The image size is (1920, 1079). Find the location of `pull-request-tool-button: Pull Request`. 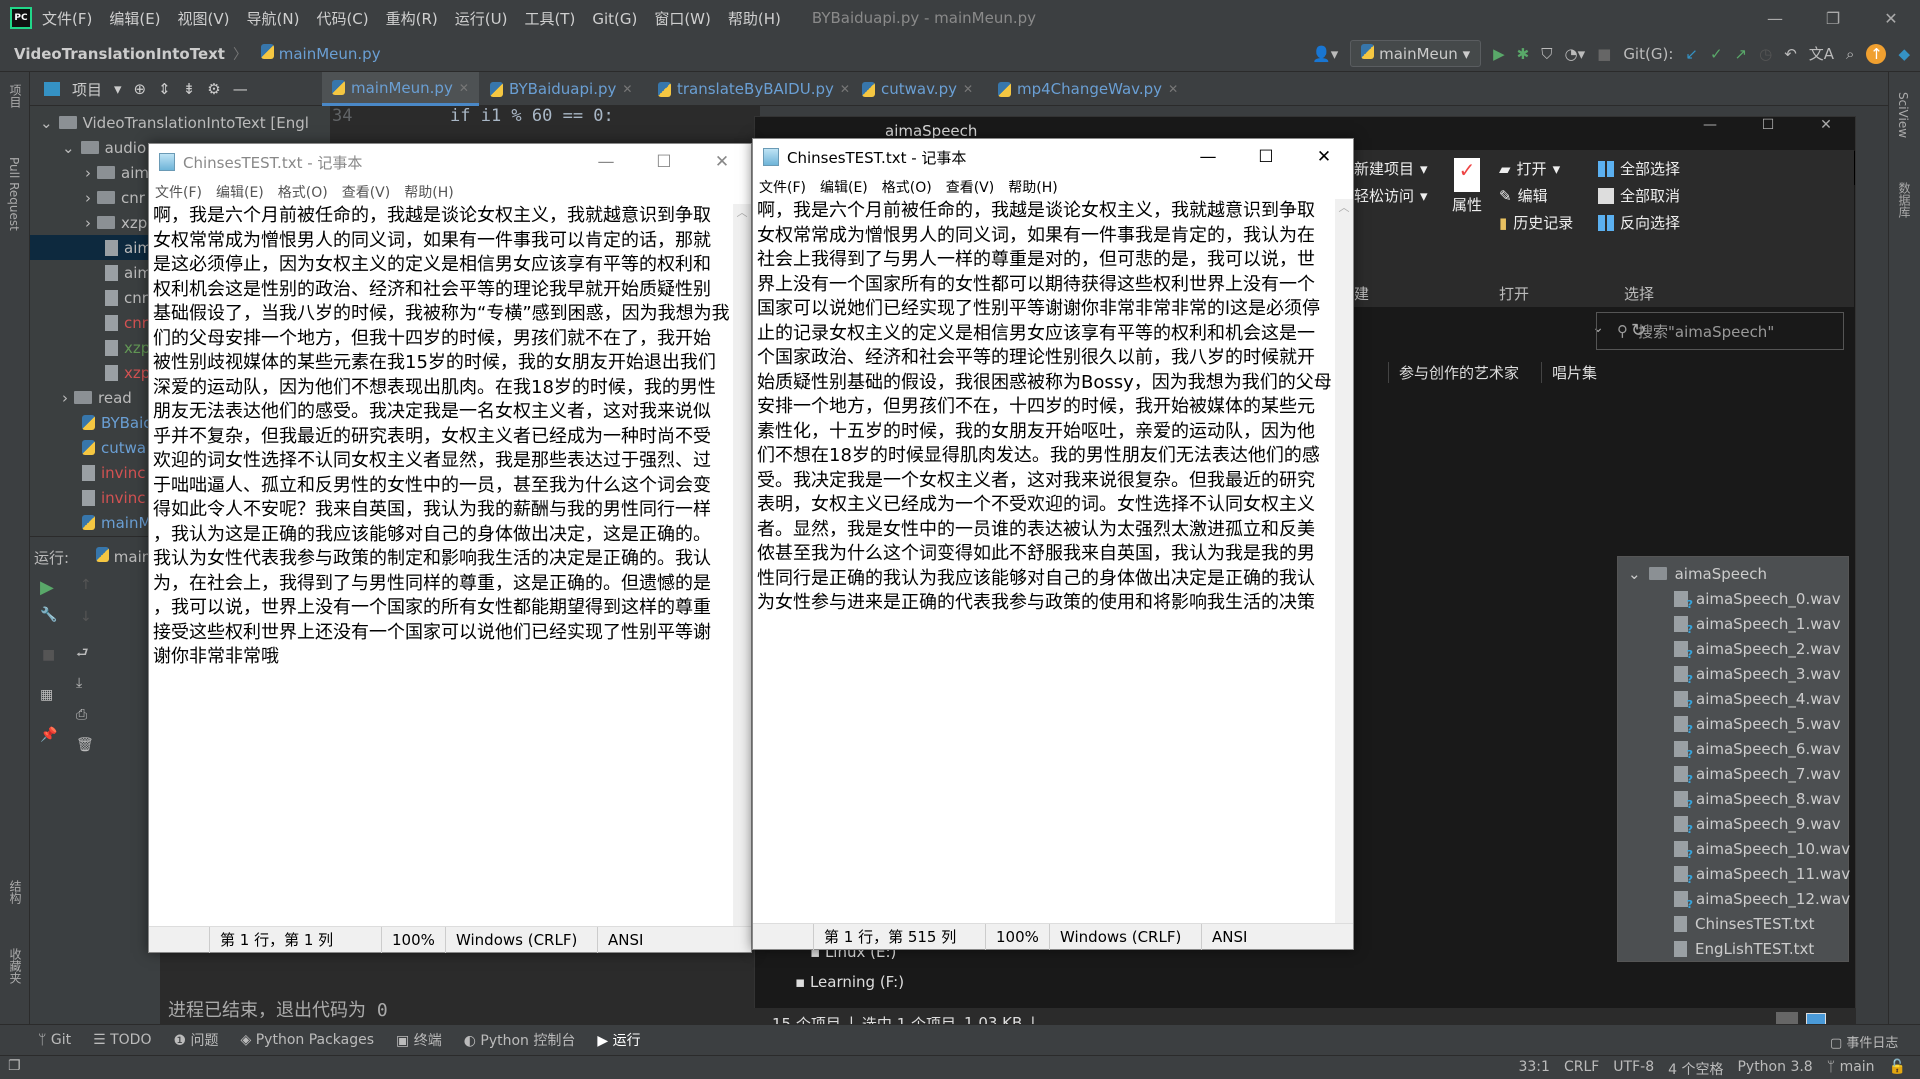

pull-request-tool-button: Pull Request is located at coordinates (14, 194).